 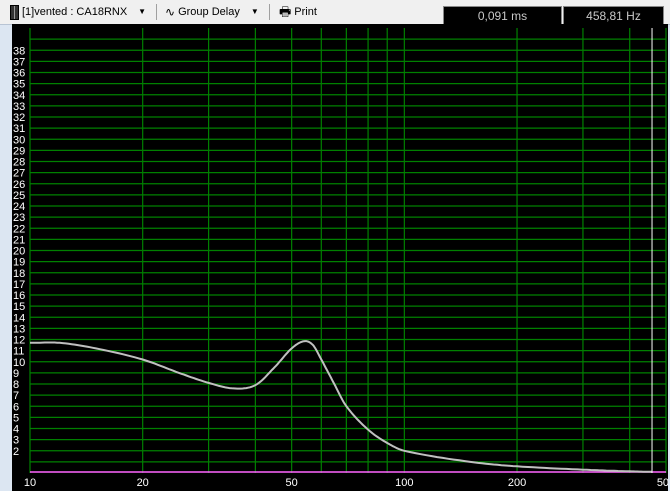 I want to click on y-tick-label: 10, so click(x=19, y=363).